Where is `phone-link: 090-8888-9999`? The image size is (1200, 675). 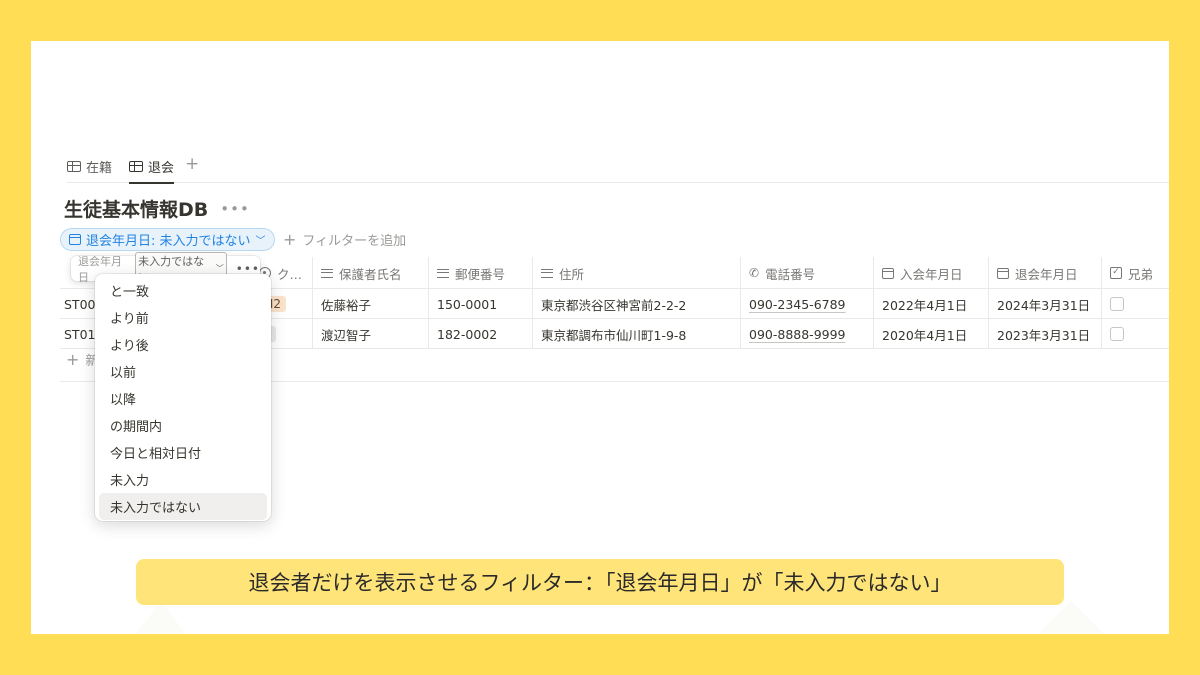
phone-link: 090-8888-9999 is located at coordinates (797, 334).